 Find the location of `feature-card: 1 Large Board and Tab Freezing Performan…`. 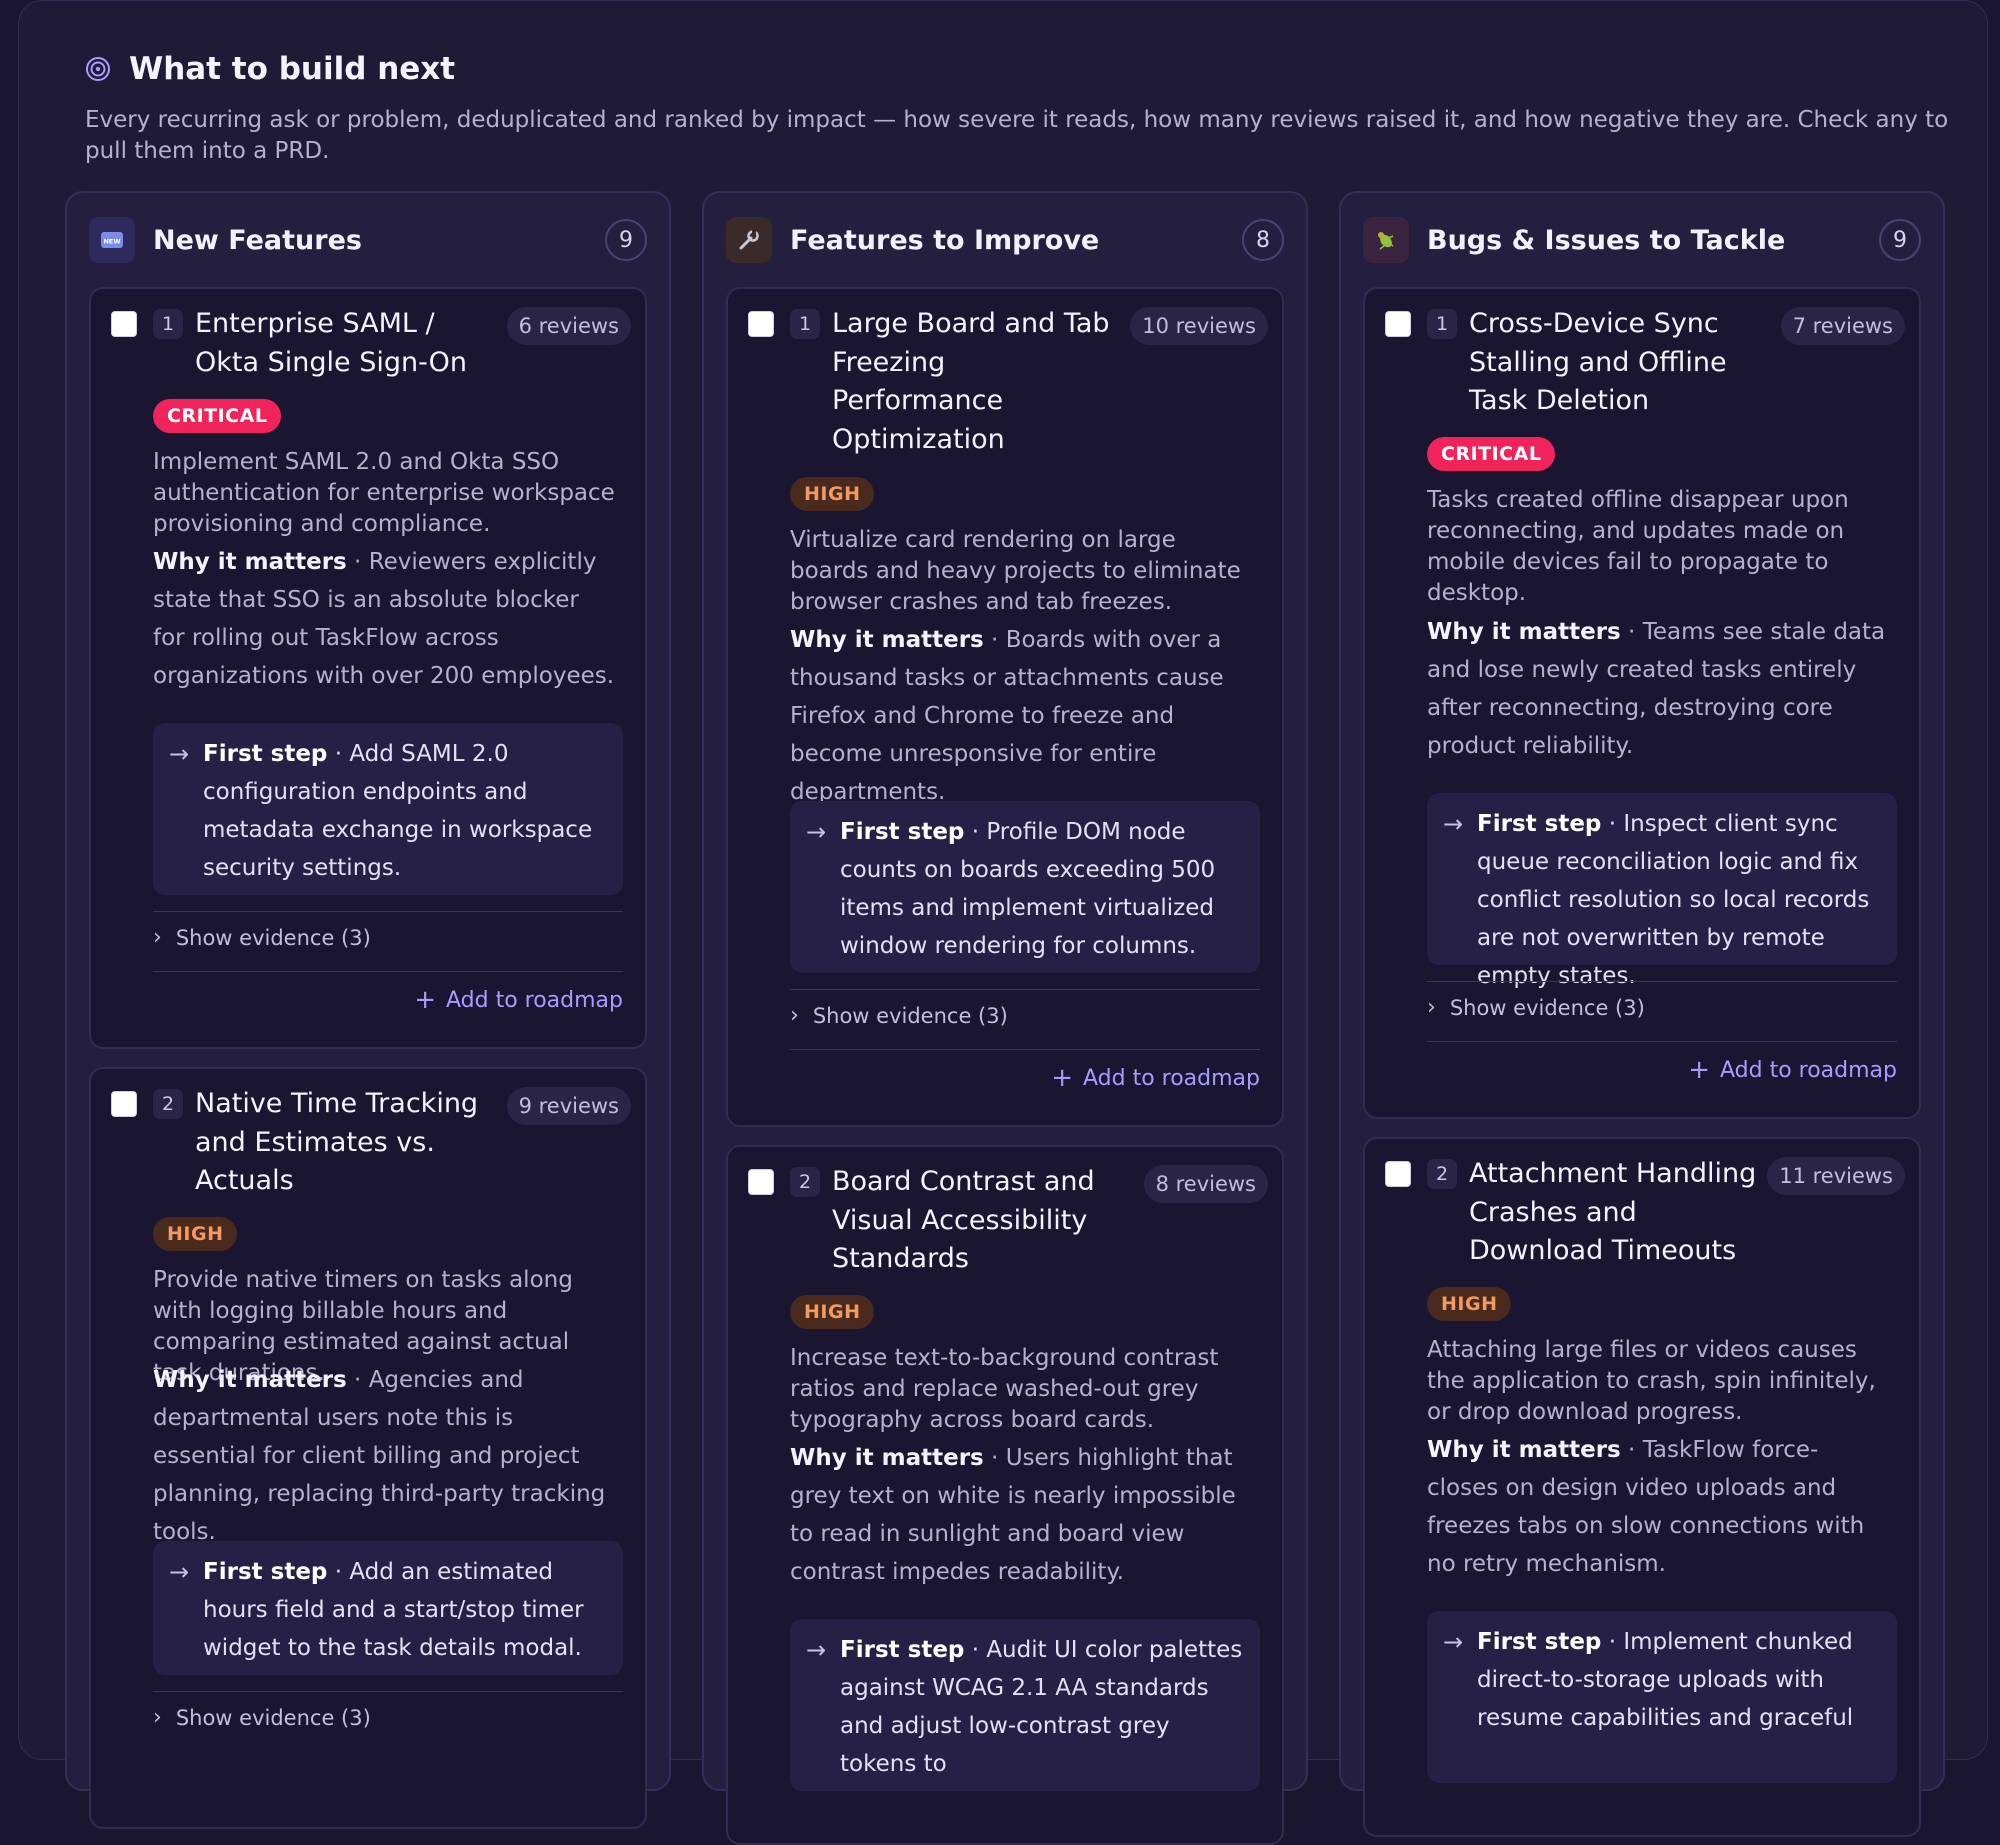

feature-card: 1 Large Board and Tab Freezing Performan… is located at coordinates (1005, 707).